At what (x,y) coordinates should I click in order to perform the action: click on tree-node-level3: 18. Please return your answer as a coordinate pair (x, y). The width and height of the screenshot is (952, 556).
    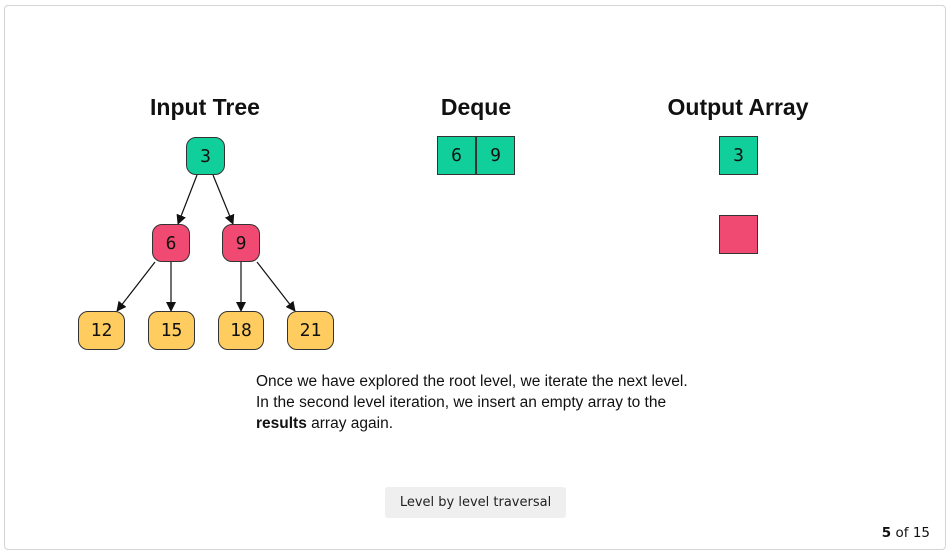
    Looking at the image, I should click on (241, 330).